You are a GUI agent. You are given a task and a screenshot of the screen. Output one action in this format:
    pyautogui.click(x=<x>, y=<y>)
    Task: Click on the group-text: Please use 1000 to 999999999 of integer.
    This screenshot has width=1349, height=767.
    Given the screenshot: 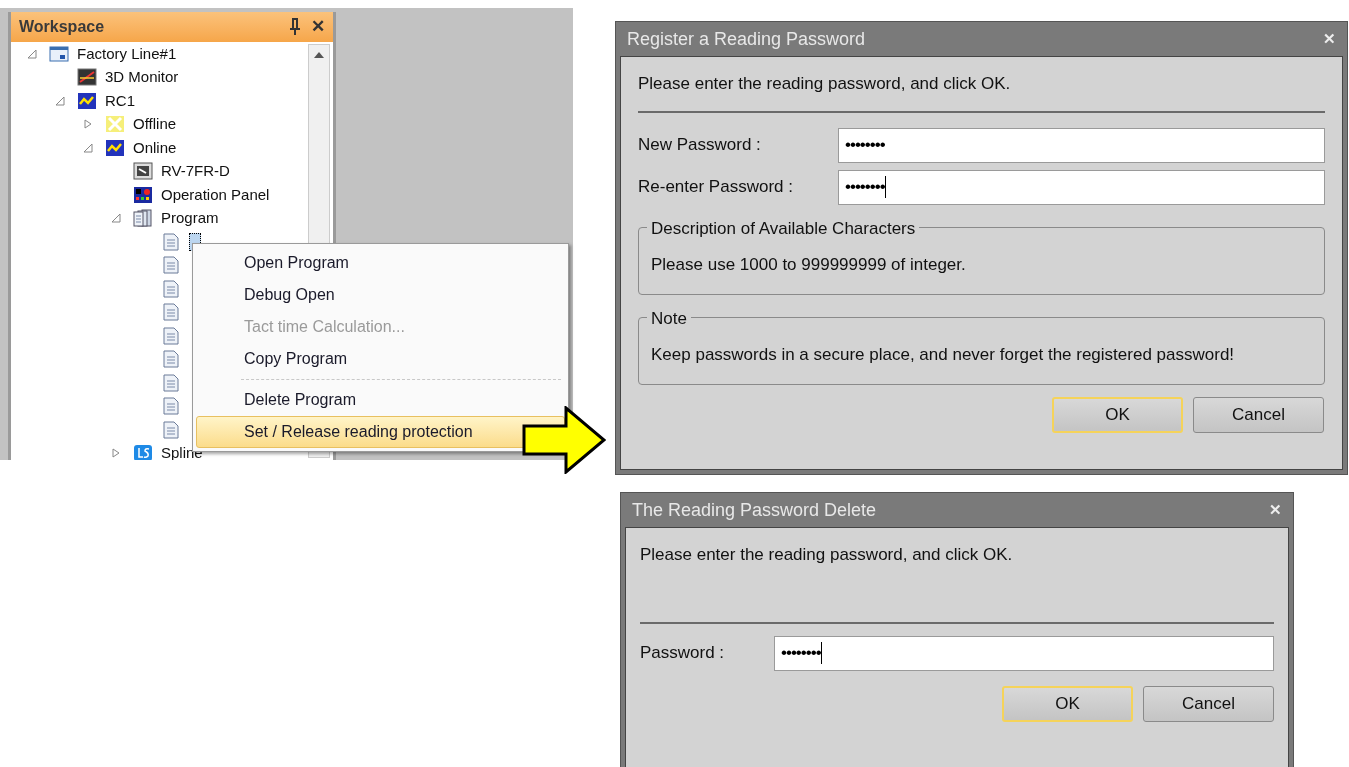 What is the action you would take?
    pyautogui.click(x=808, y=264)
    